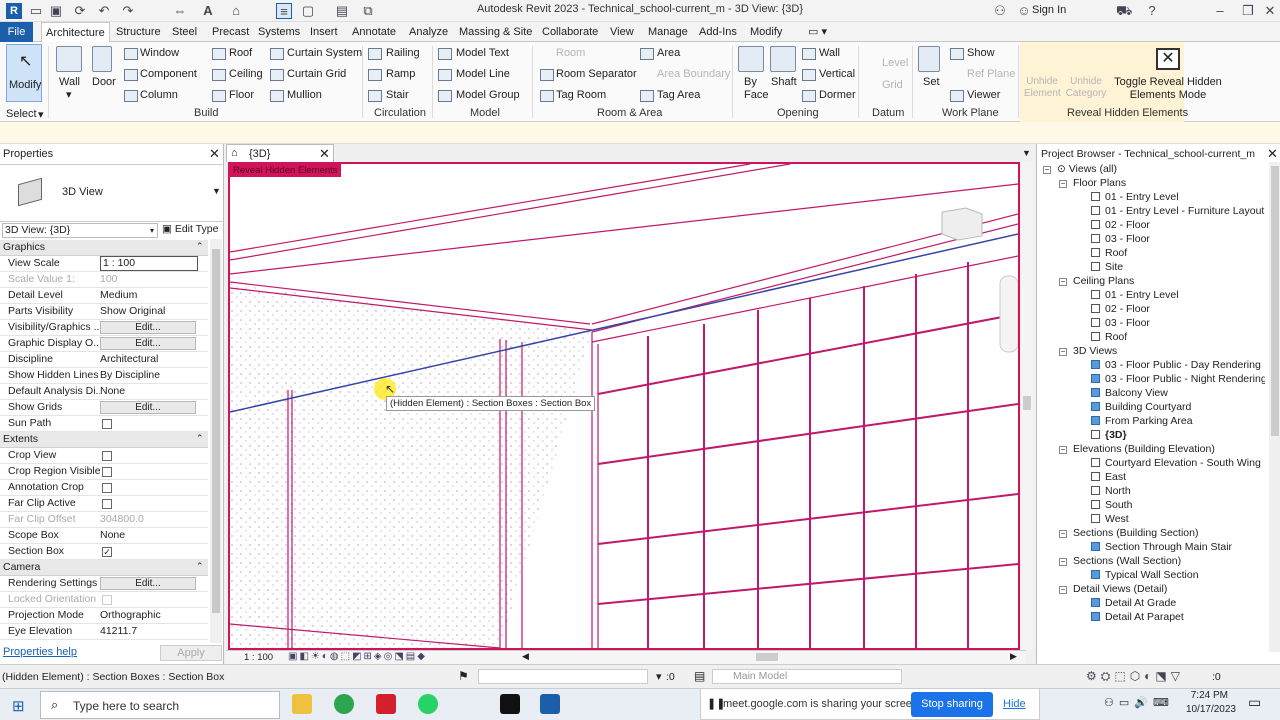 The image size is (1280, 720). What do you see at coordinates (482, 53) in the screenshot?
I see `model-text-button: Model Text` at bounding box center [482, 53].